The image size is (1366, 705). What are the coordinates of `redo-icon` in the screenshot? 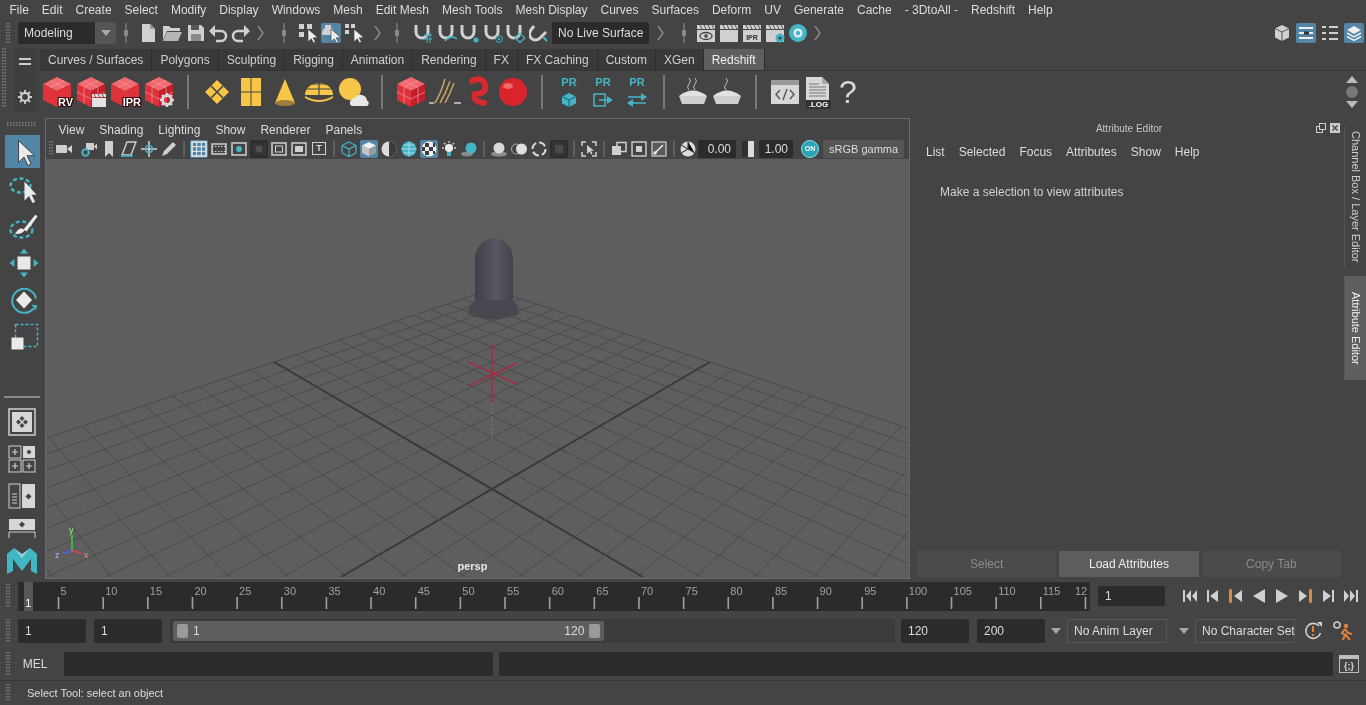 It's located at (241, 32).